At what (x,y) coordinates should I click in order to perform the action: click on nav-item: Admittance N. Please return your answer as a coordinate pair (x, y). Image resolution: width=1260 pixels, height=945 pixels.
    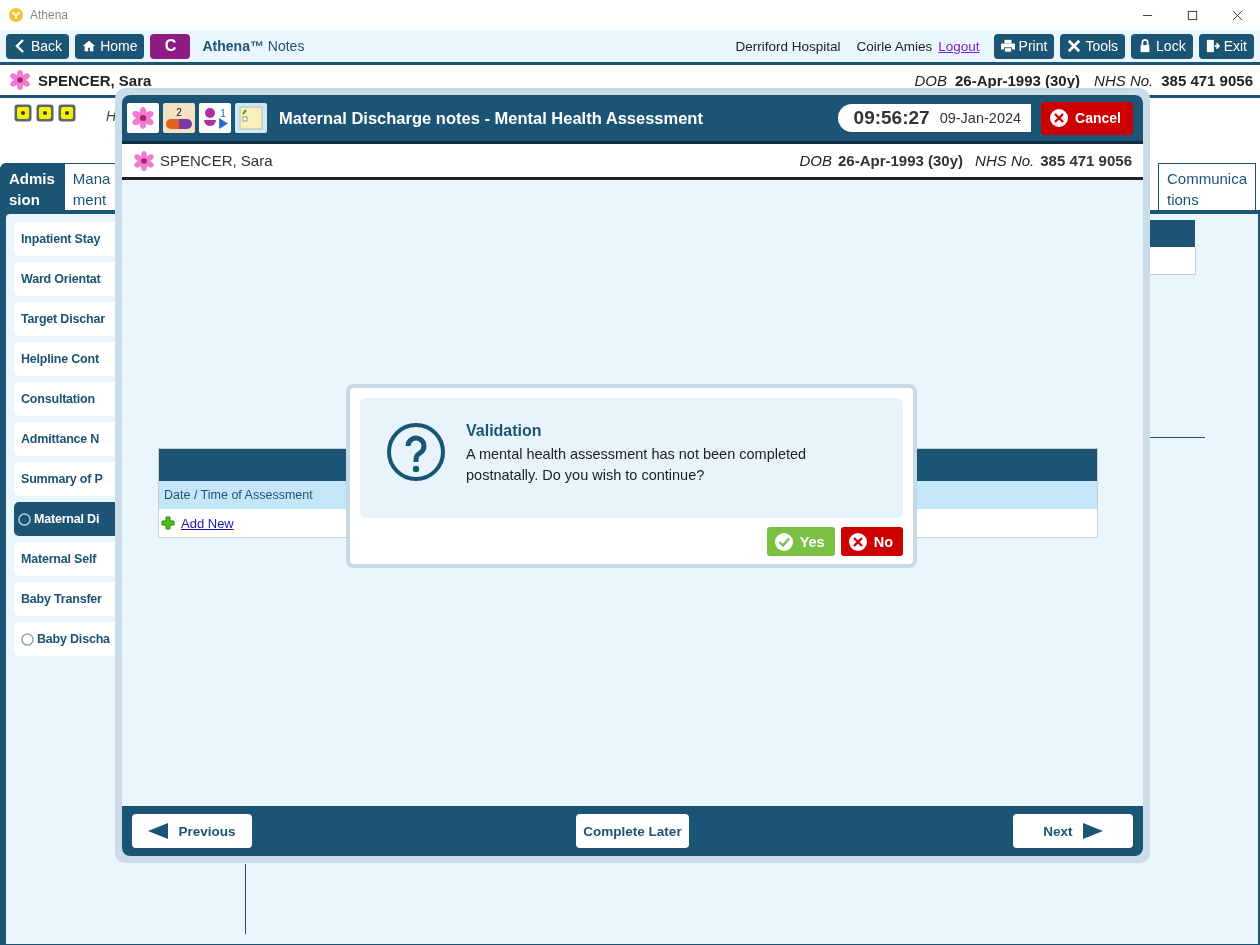
    Looking at the image, I should click on (64, 439).